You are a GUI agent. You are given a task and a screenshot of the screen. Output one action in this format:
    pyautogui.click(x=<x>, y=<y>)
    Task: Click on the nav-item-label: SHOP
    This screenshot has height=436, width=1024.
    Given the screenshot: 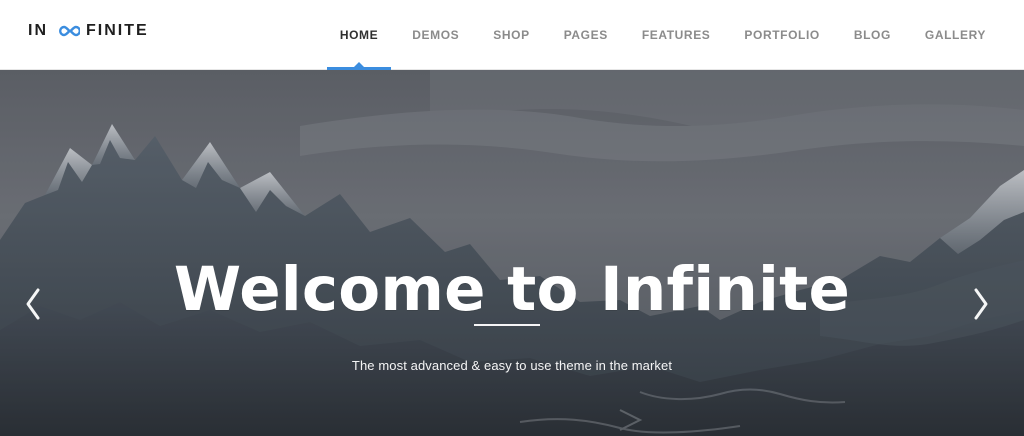 What is the action you would take?
    pyautogui.click(x=511, y=35)
    